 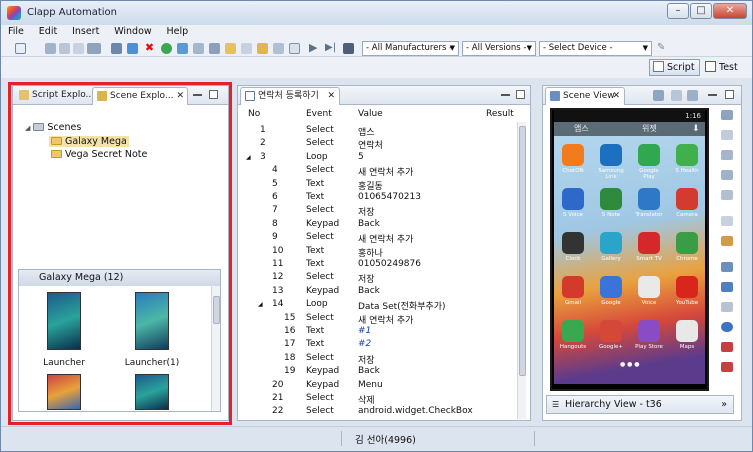 What do you see at coordinates (640, 404) in the screenshot?
I see `hierarchy-view-bar: ☰ Hierarchy View - t36 »` at bounding box center [640, 404].